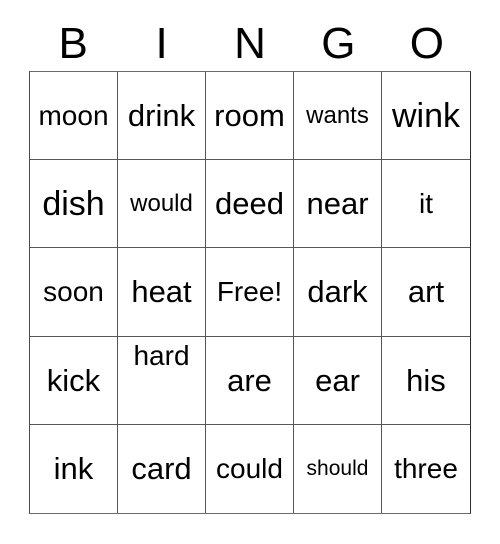 This screenshot has height=544, width=500. I want to click on bingo-cell-label: drink, so click(161, 116).